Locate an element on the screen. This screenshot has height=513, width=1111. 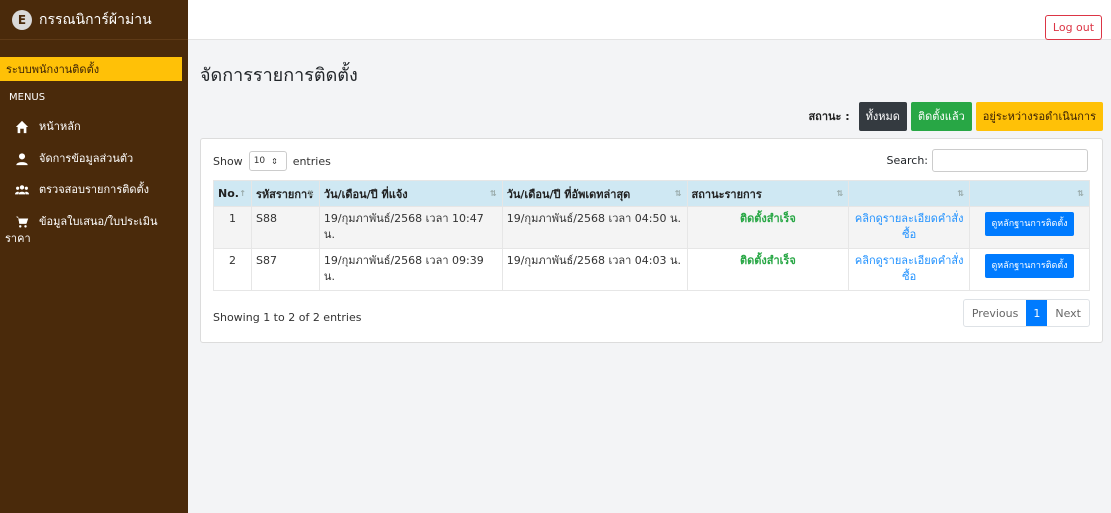
sidebar-item-label: หน้าหลัก is located at coordinates (60, 126).